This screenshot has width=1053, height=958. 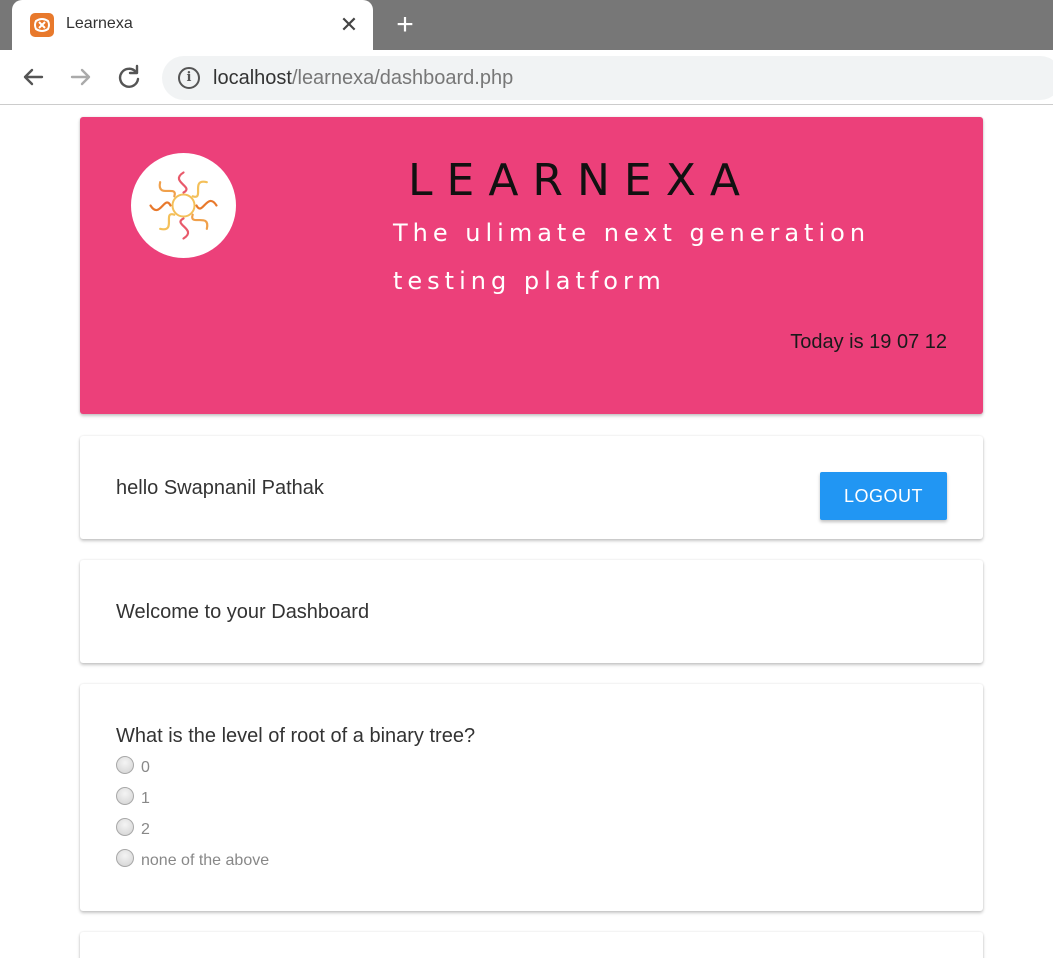 I want to click on sun-swirl-logo-icon, so click(x=183, y=205).